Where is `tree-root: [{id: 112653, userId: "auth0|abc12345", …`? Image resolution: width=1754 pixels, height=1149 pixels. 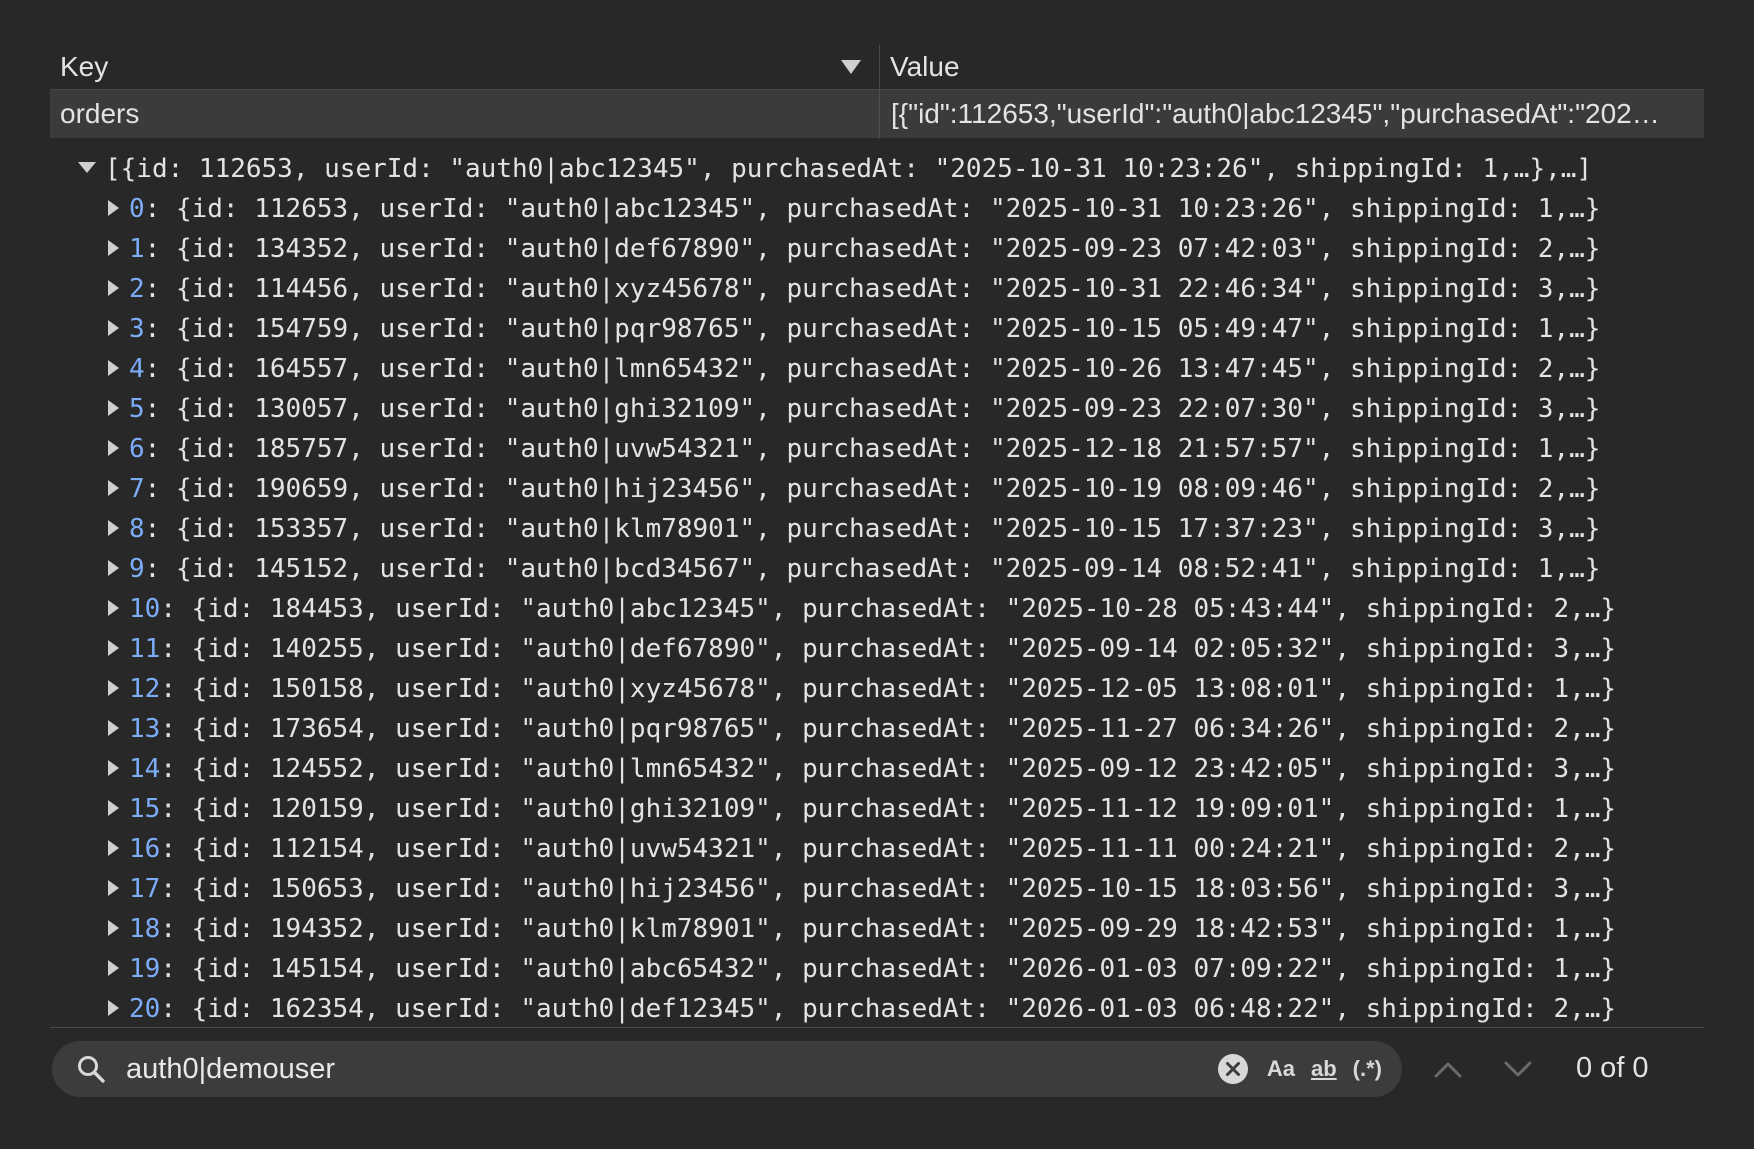 tree-root: [{id: 112653, userId: "auth0|abc12345", … is located at coordinates (877, 169).